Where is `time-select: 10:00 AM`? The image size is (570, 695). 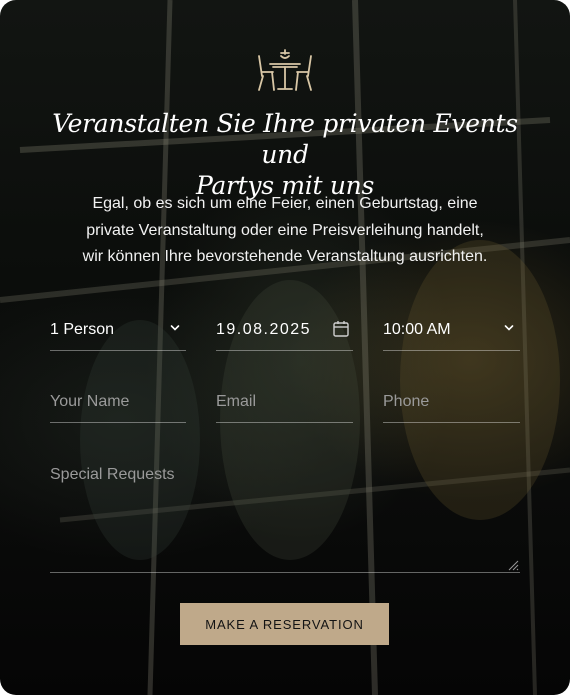 time-select: 10:00 AM is located at coordinates (451, 330).